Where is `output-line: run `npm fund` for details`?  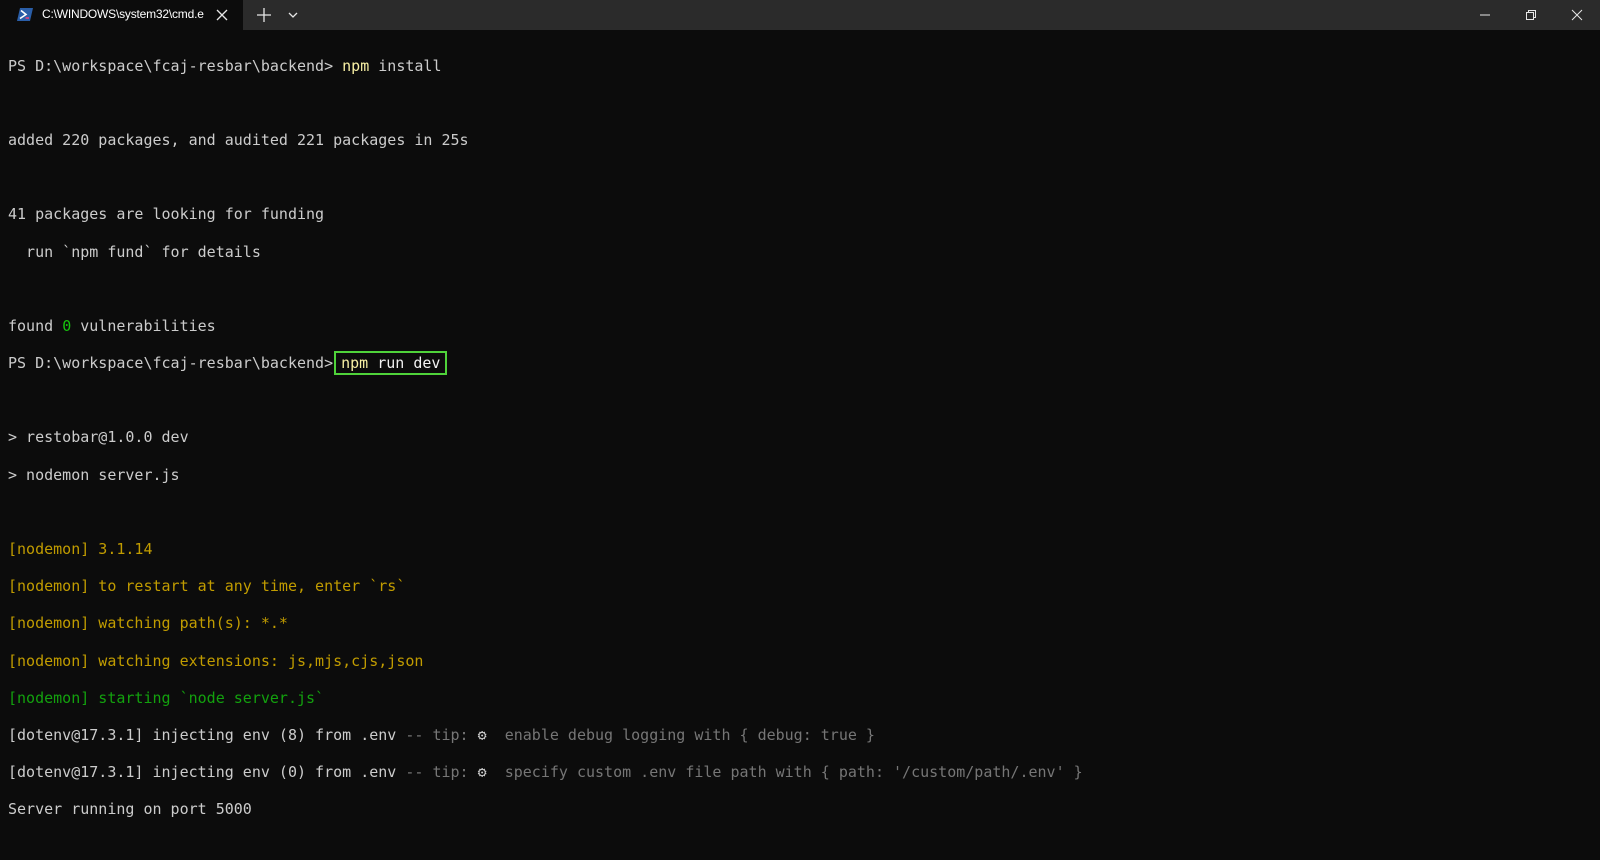 output-line: run `npm fund` for details is located at coordinates (134, 251).